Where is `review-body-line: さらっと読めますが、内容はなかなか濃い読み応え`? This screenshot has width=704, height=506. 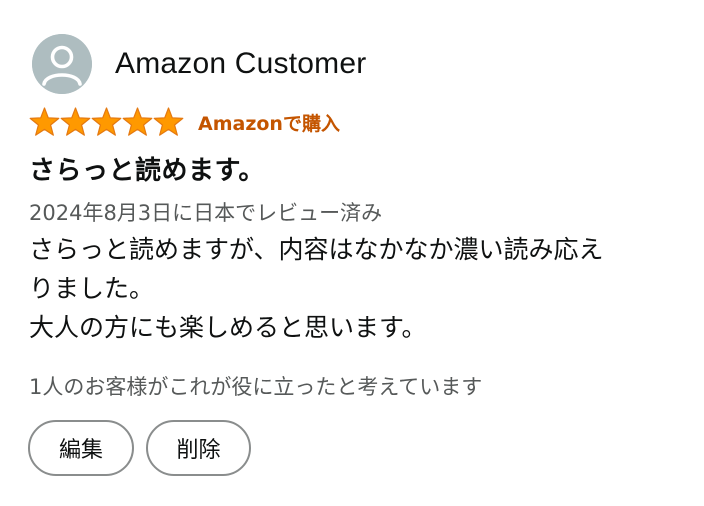
review-body-line: さらっと読めますが、内容はなかなか濃い読み応え is located at coordinates (316, 249).